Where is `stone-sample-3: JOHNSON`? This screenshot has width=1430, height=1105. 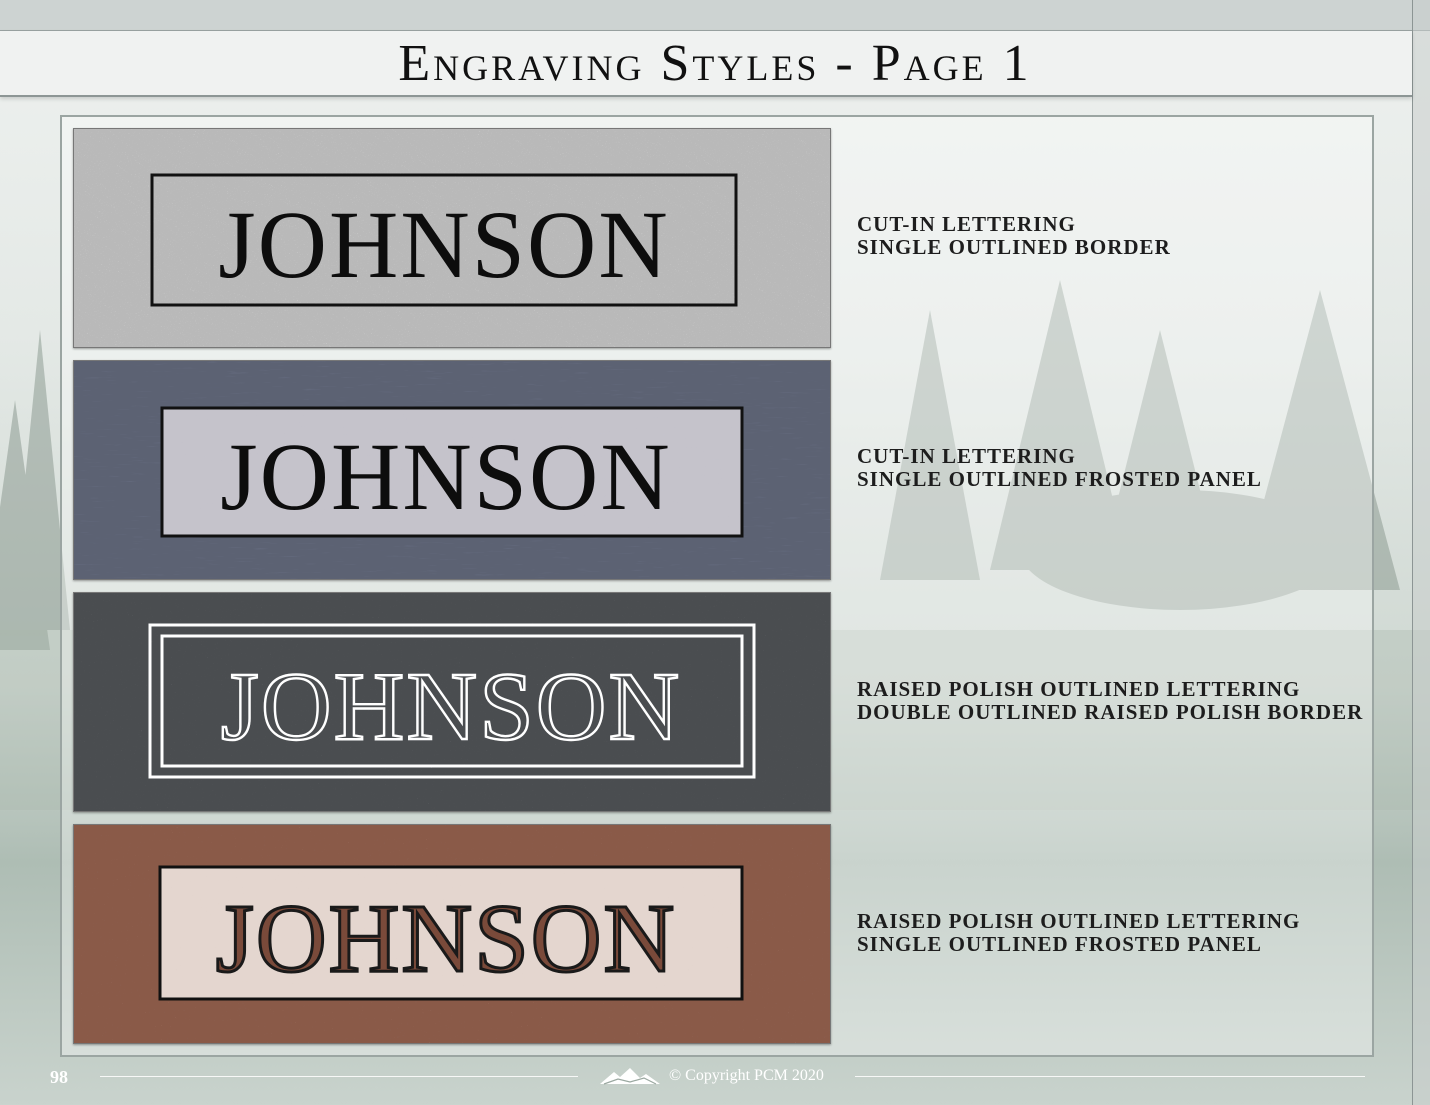
stone-sample-3: JOHNSON is located at coordinates (452, 702).